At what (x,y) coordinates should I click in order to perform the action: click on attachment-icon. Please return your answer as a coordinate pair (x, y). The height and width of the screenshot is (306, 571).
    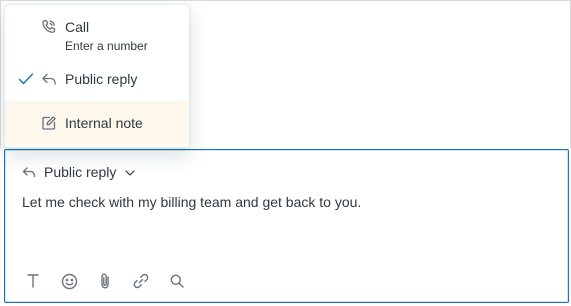
    Looking at the image, I should click on (105, 281).